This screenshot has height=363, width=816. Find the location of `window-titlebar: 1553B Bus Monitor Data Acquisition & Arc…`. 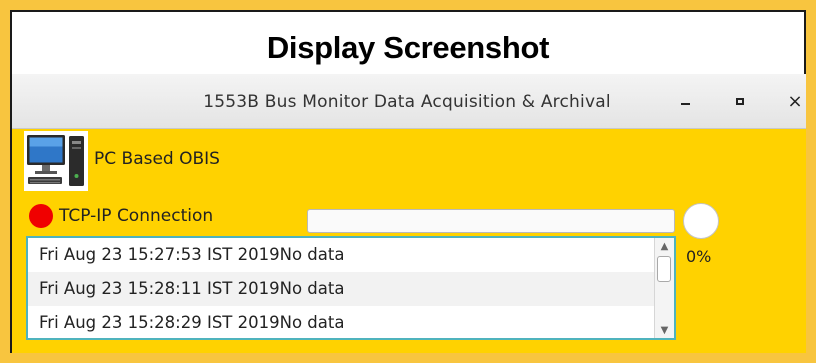

window-titlebar: 1553B Bus Monitor Data Acquisition & Arc… is located at coordinates (409, 101).